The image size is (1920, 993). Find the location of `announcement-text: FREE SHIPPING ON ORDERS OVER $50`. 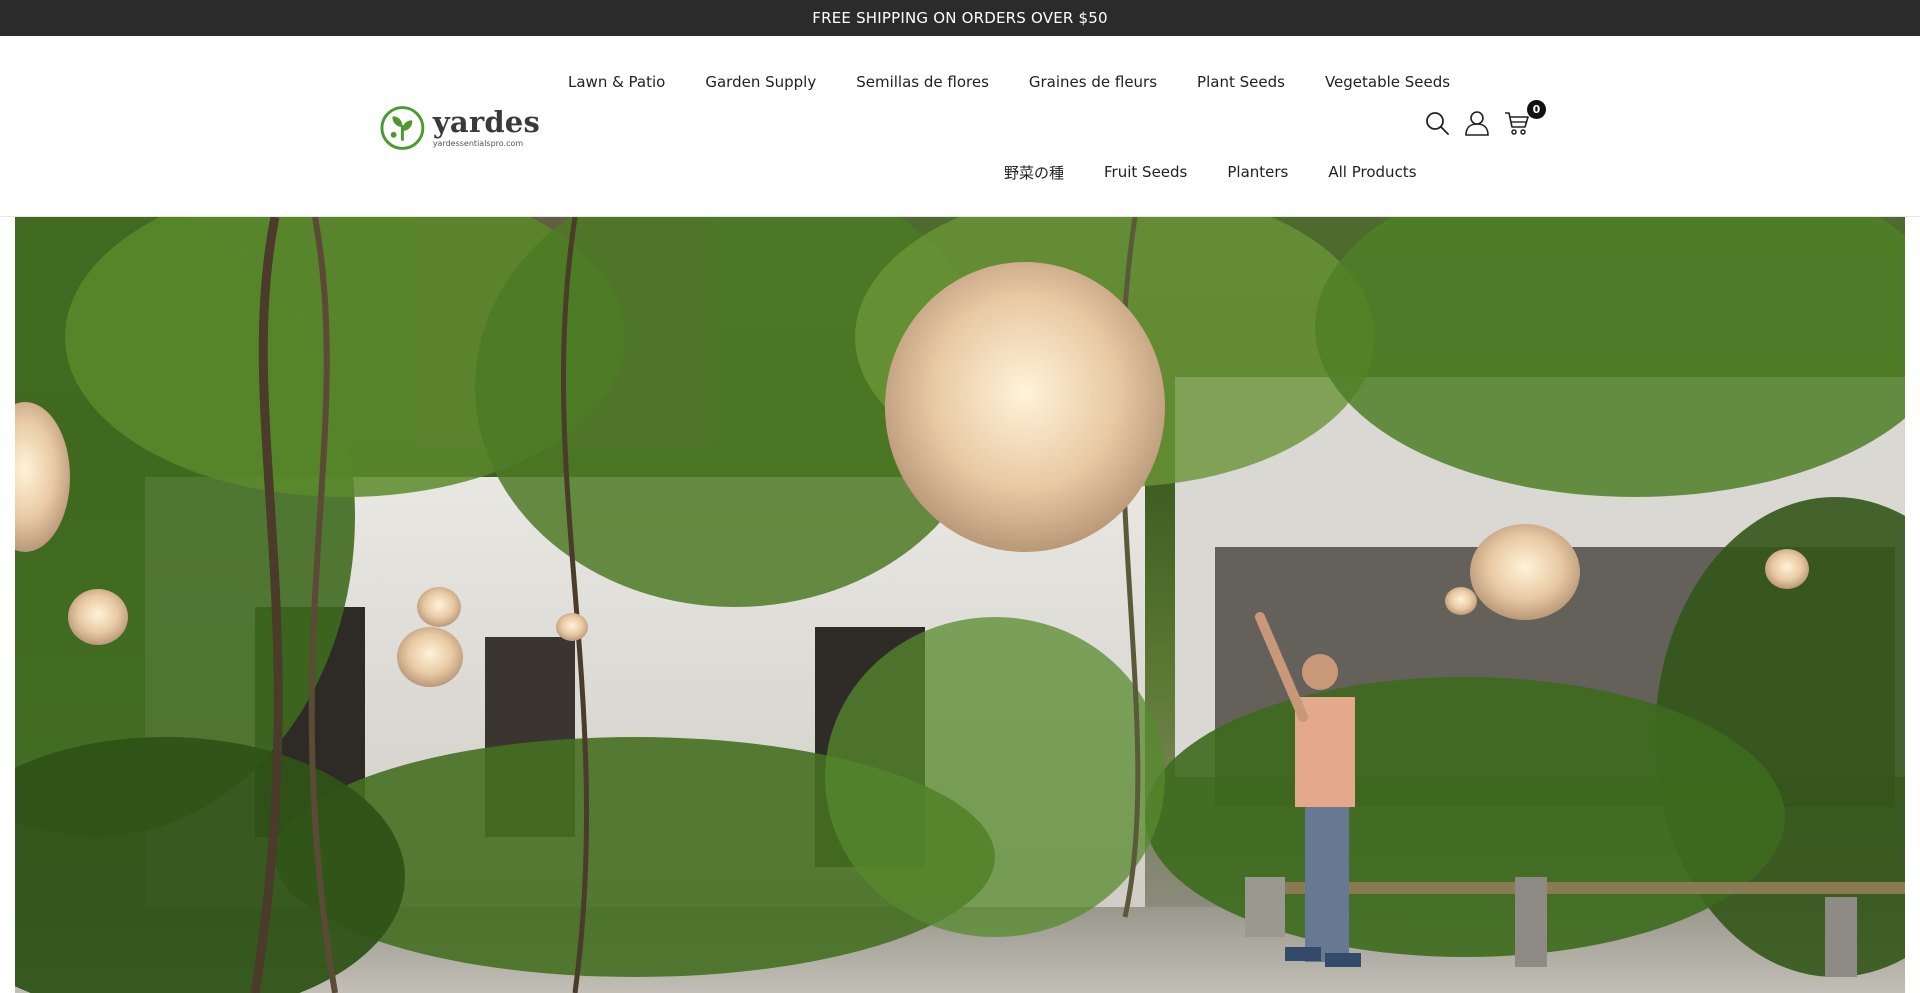

announcement-text: FREE SHIPPING ON ORDERS OVER $50 is located at coordinates (960, 18).